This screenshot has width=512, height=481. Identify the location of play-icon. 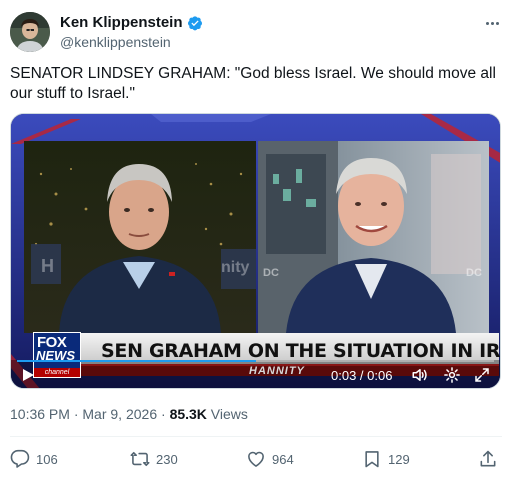
(28, 375).